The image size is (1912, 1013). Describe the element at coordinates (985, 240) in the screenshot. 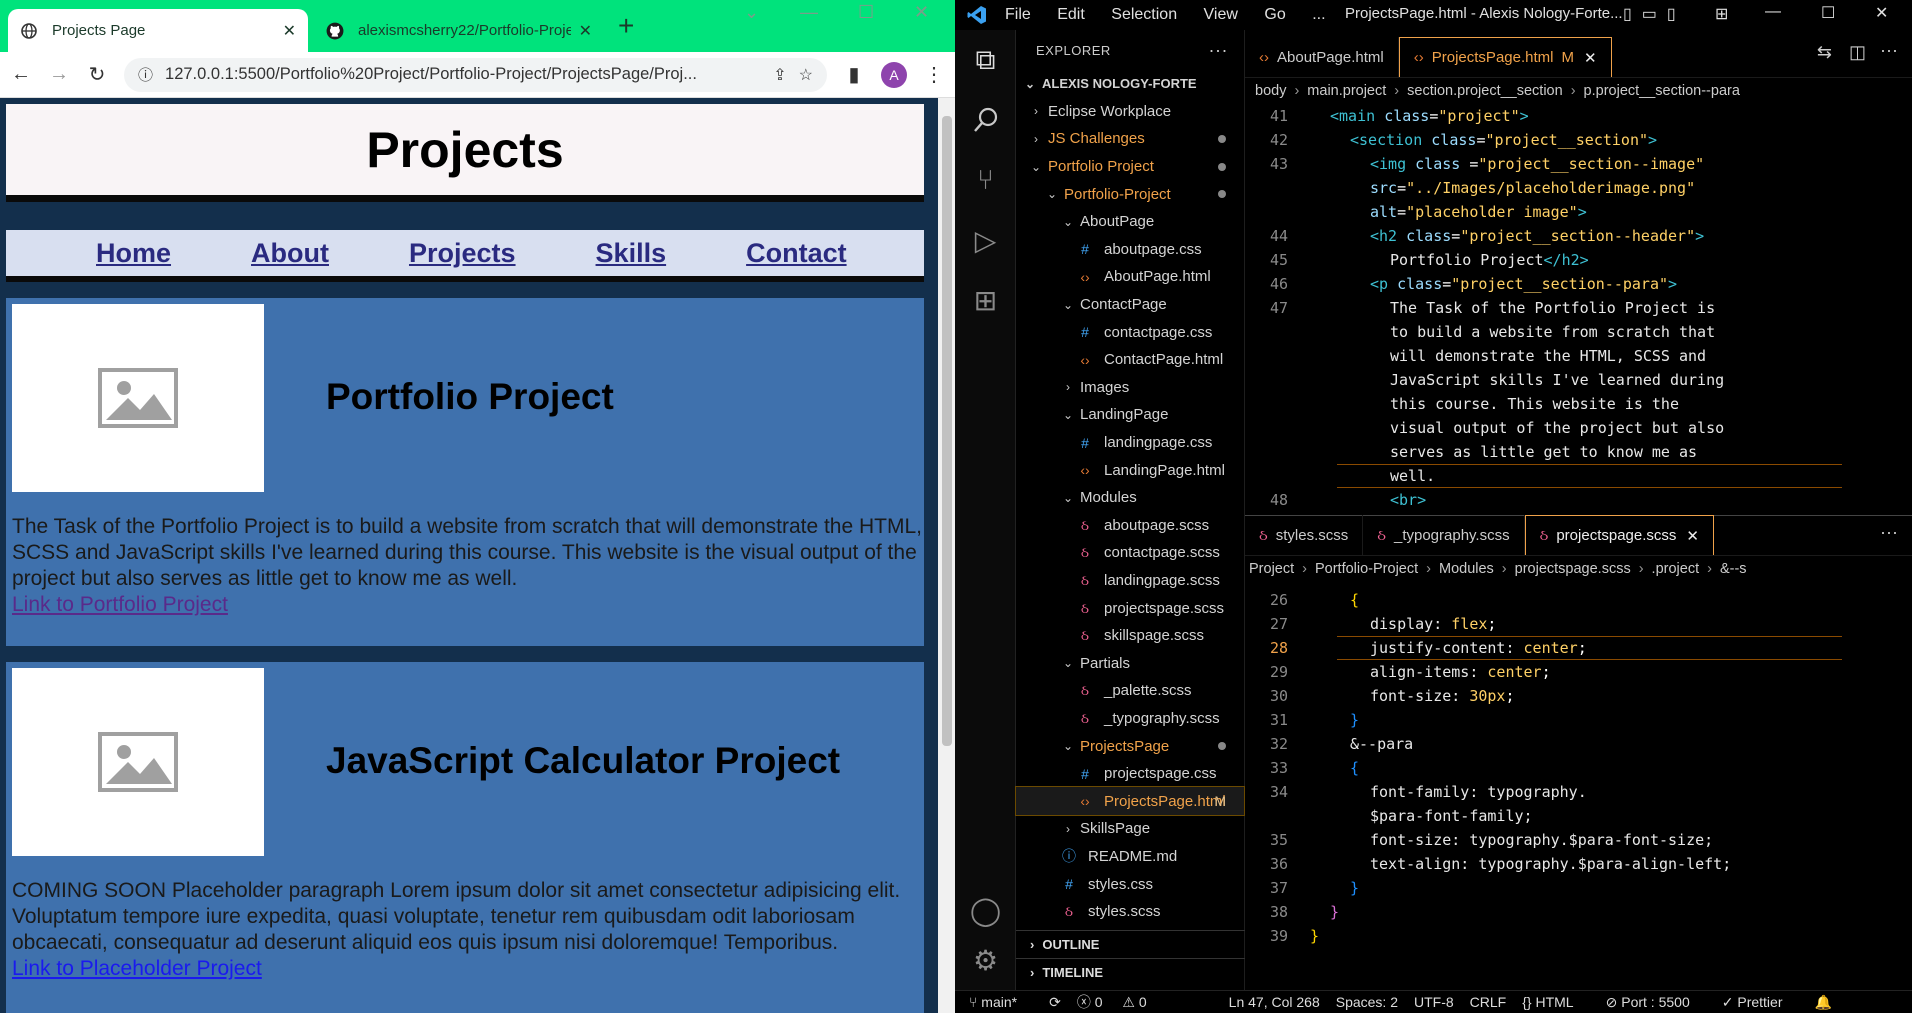

I see `run-debug-icon: ▷` at that location.